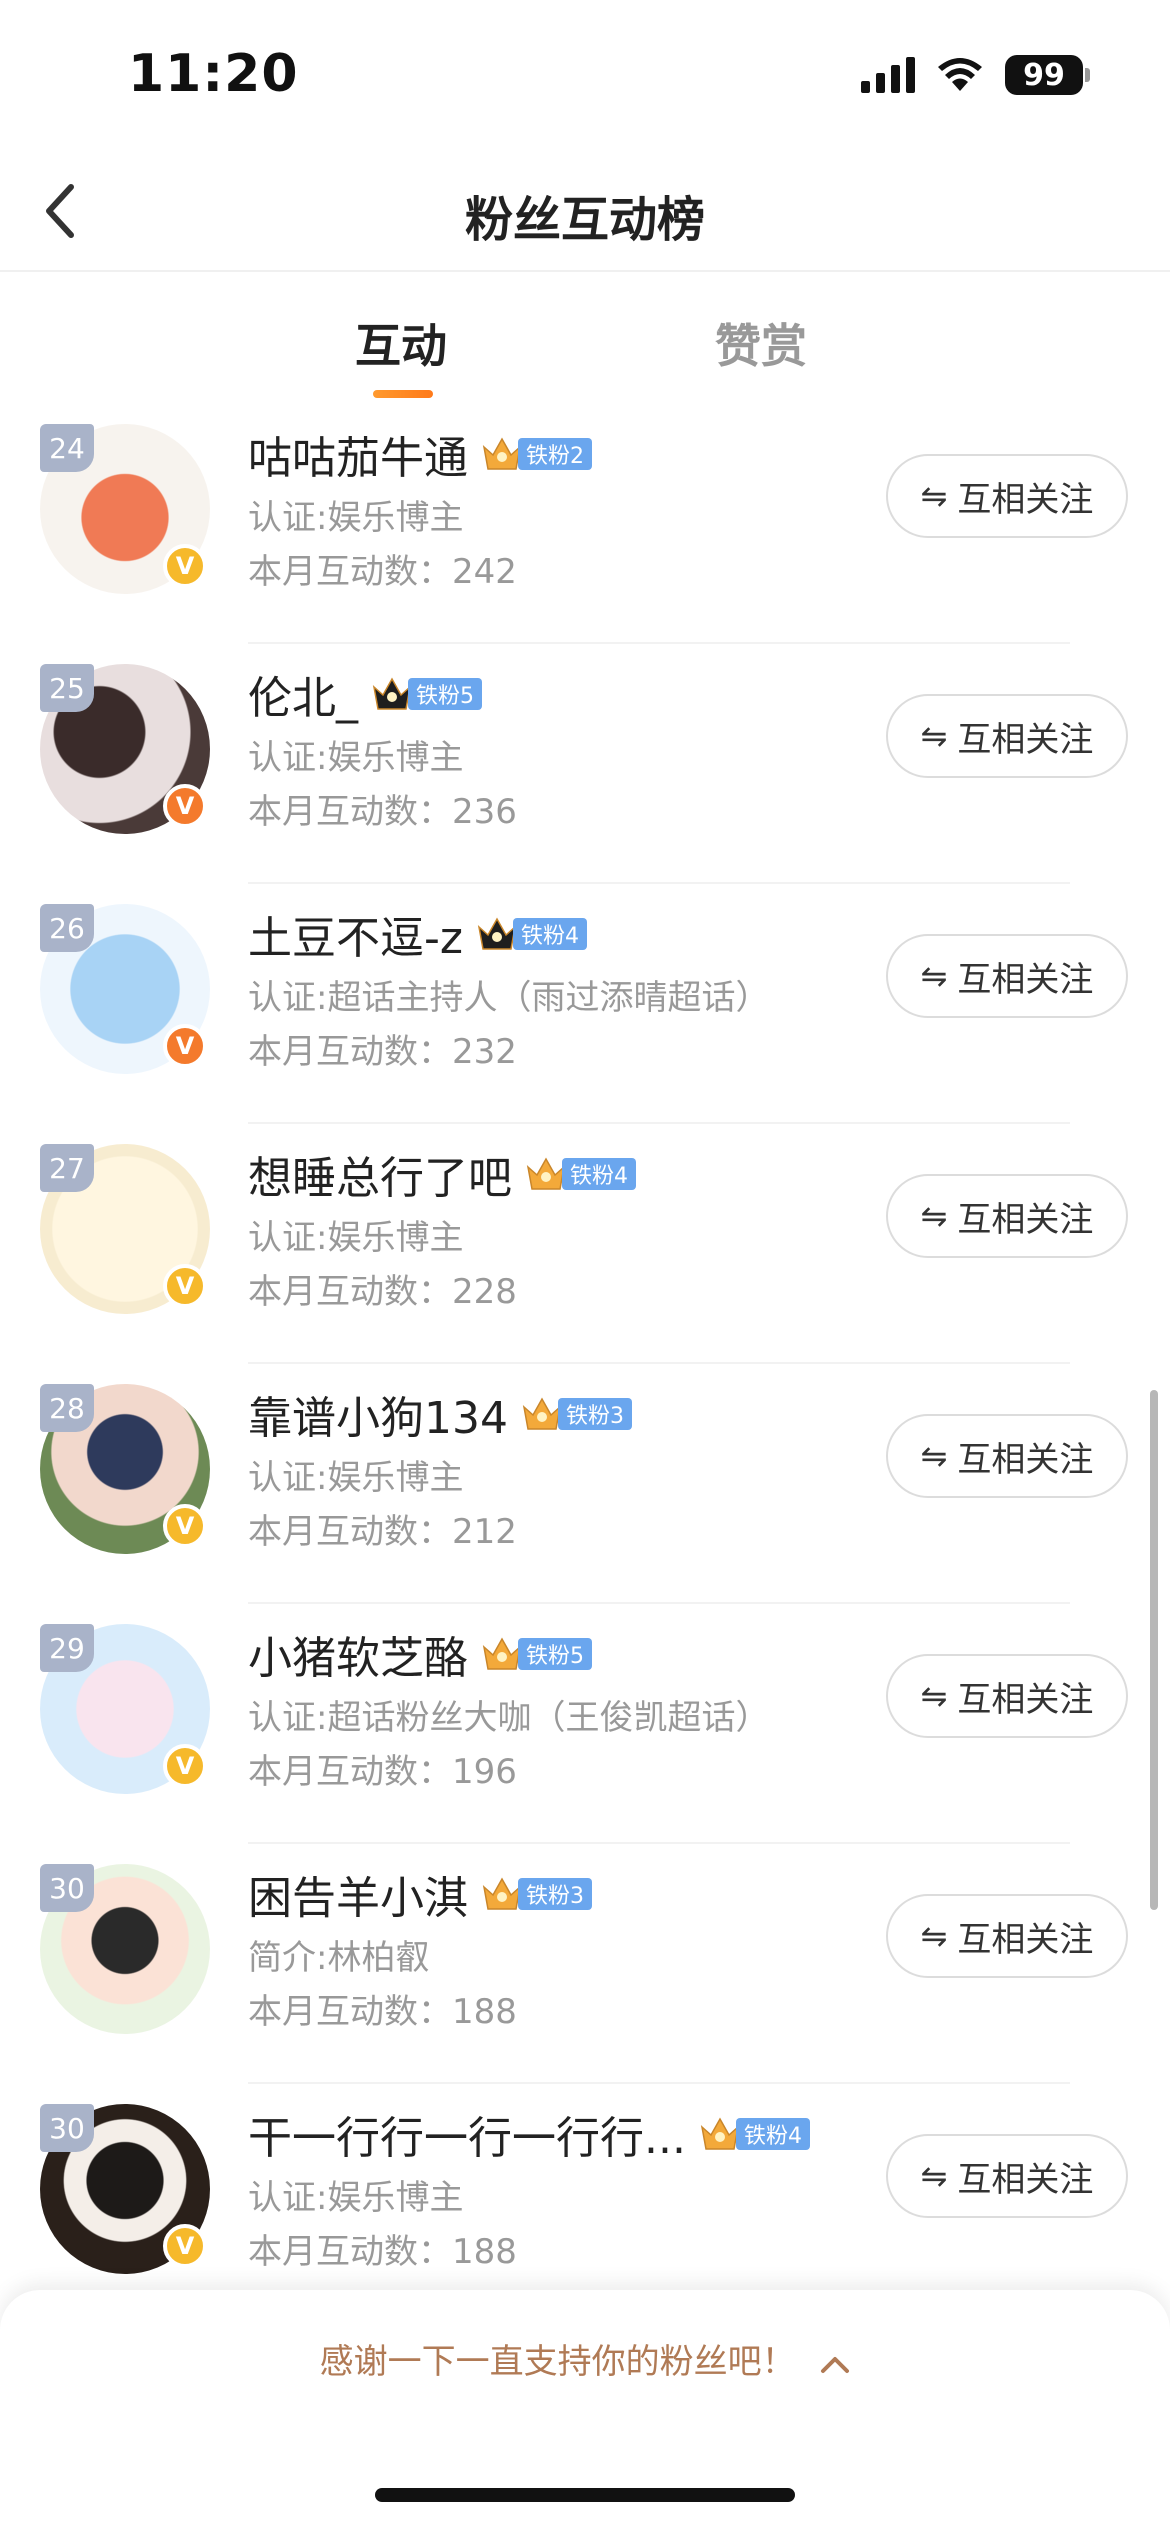  I want to click on name-line: 土豆不逗-z 铁粉4, so click(417, 934).